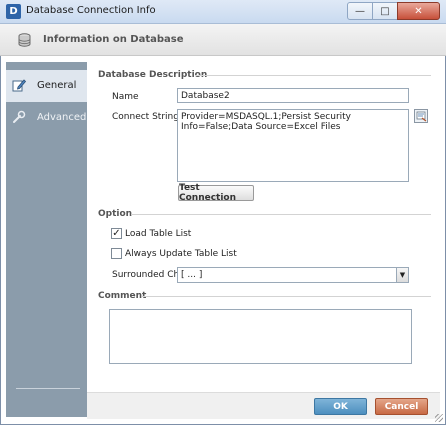 The height and width of the screenshot is (425, 446). I want to click on load-table-list-checkbox: ✓, so click(116, 233).